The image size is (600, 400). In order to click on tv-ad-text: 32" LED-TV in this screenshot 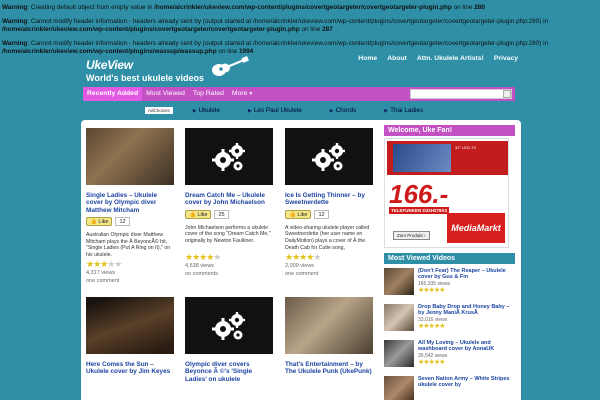, I will do `click(466, 147)`.